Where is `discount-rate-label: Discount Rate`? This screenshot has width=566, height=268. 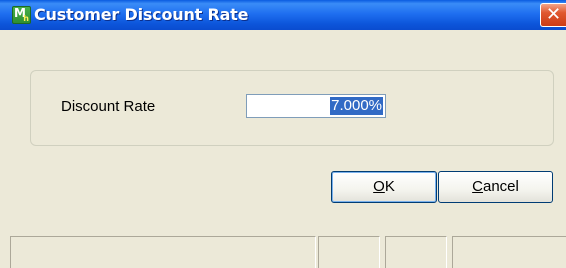 discount-rate-label: Discount Rate is located at coordinates (108, 106).